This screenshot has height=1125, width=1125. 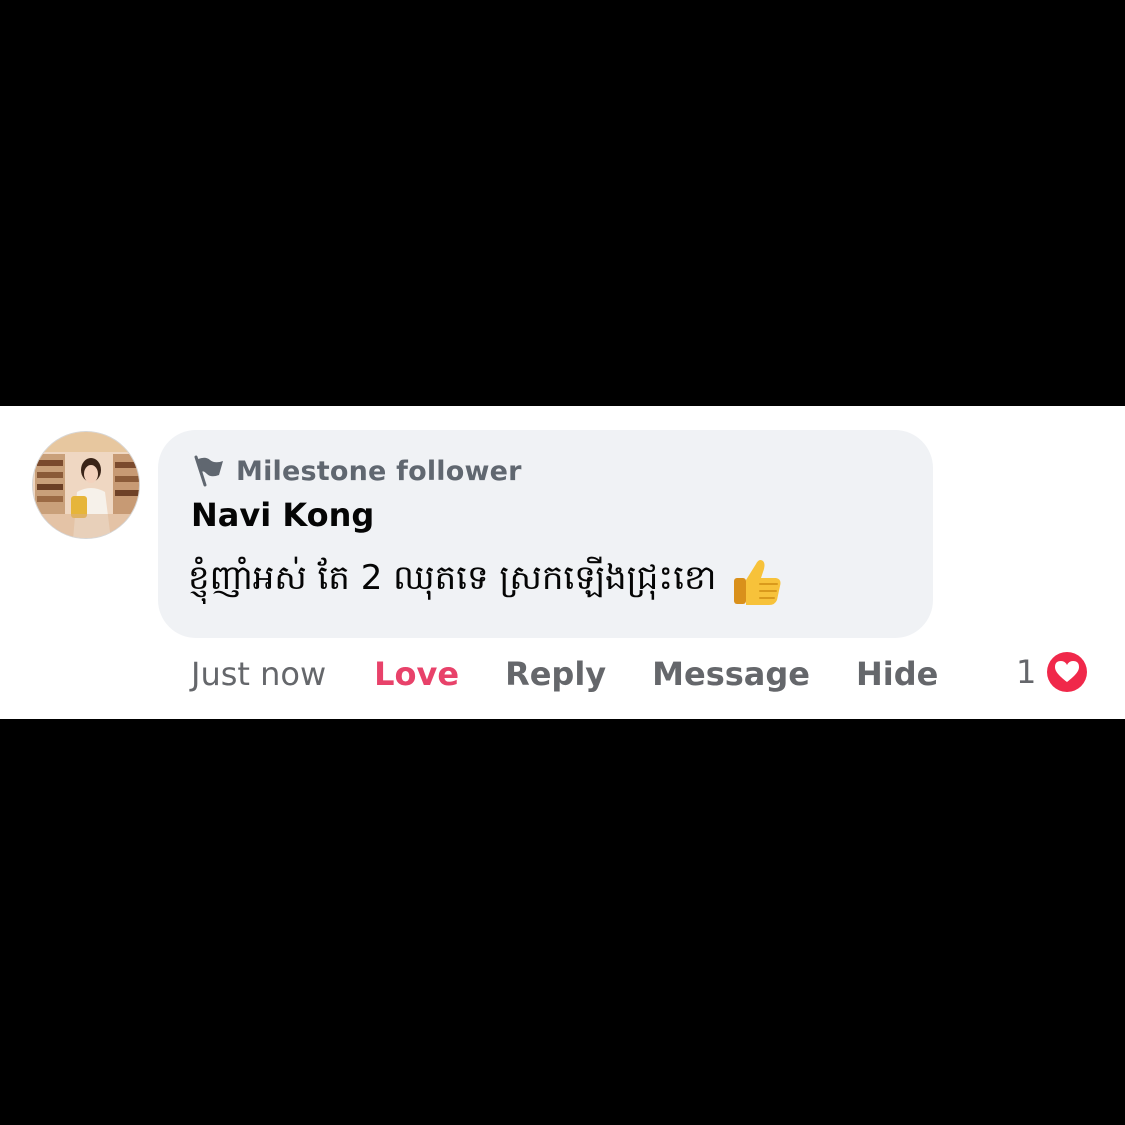 I want to click on avatar, so click(x=86, y=485).